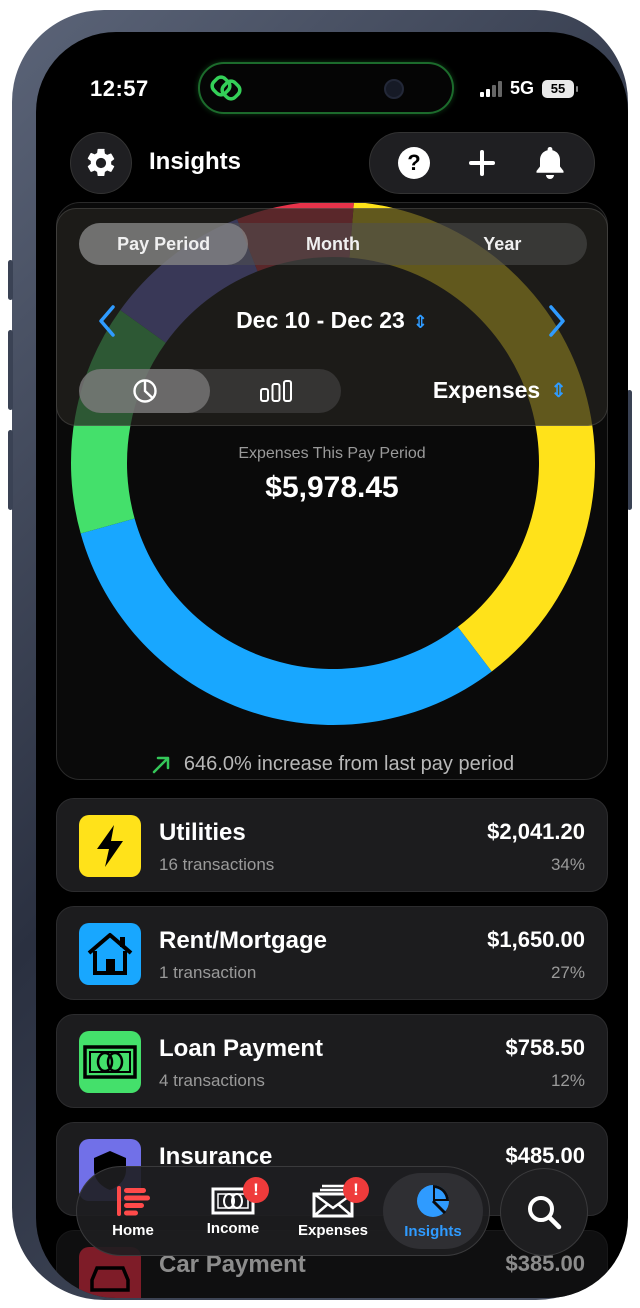 This screenshot has height=1308, width=640. I want to click on gear-icon, so click(101, 162).